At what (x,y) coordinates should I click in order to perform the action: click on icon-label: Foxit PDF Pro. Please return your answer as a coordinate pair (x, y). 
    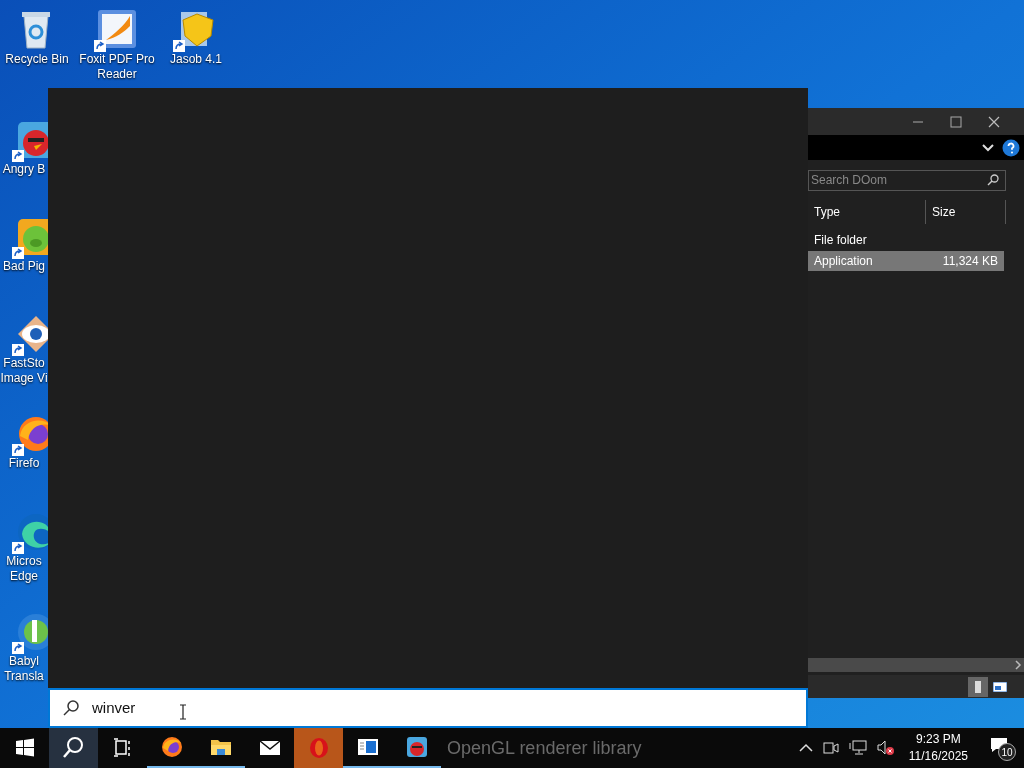
    Looking at the image, I should click on (117, 59).